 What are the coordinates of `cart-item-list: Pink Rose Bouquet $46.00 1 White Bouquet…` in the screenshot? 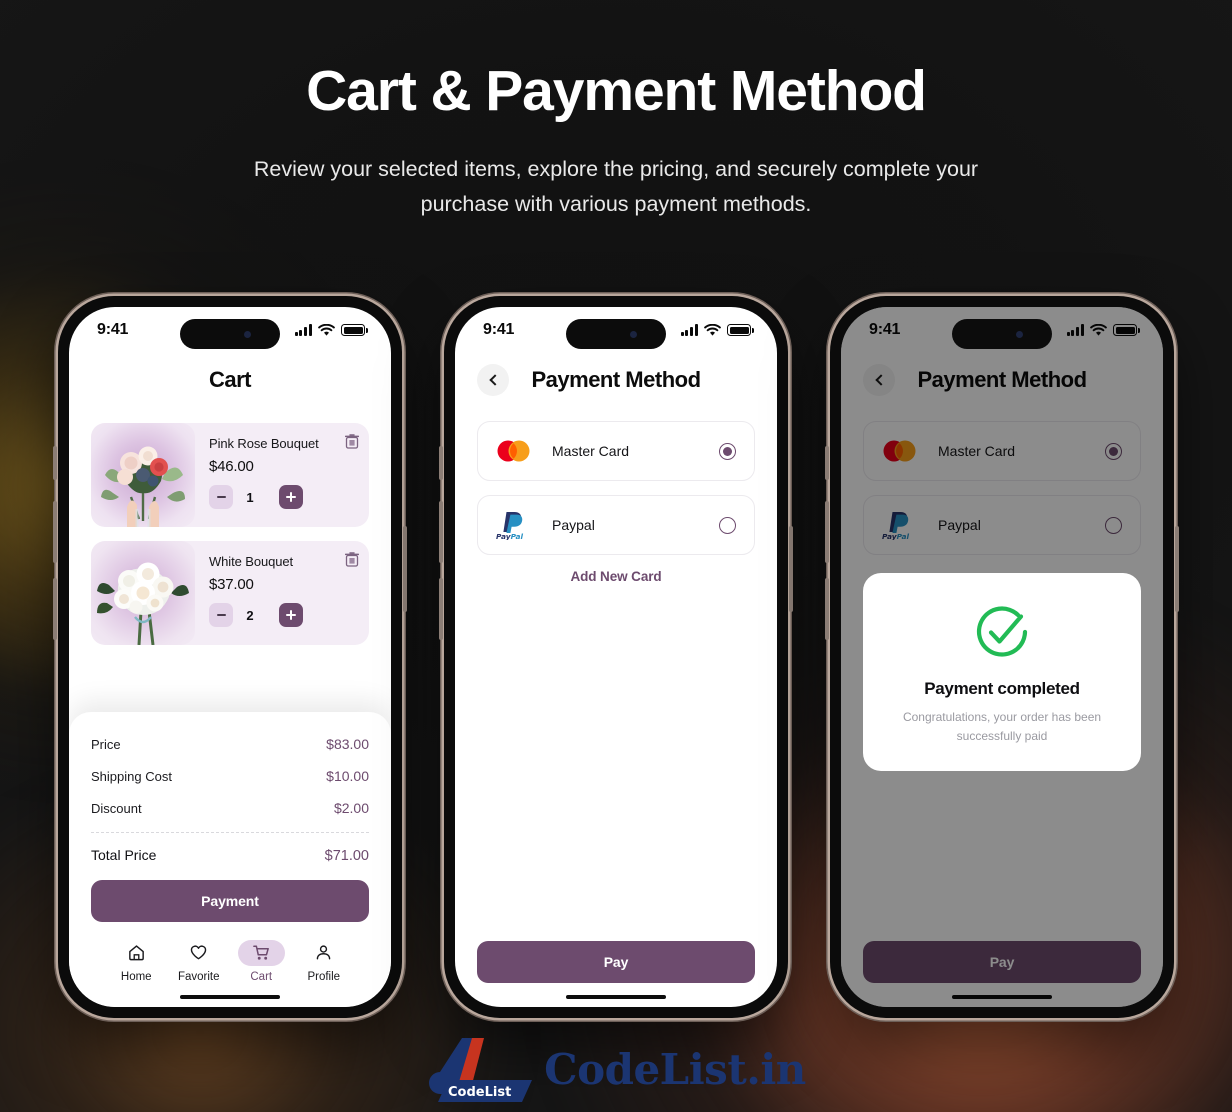 It's located at (230, 523).